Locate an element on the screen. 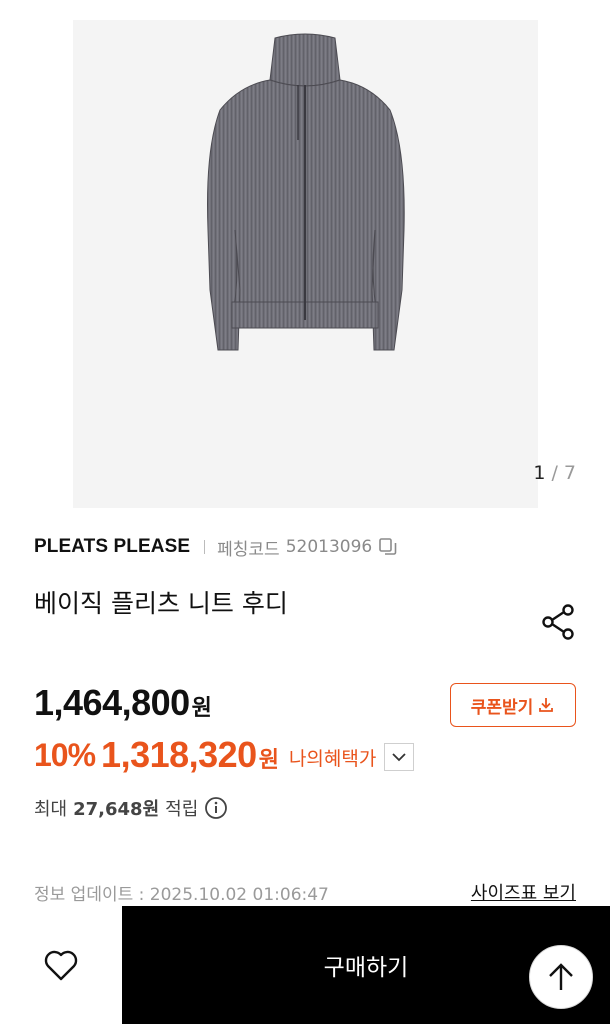 The height and width of the screenshot is (1024, 610). heart-icon is located at coordinates (61, 965).